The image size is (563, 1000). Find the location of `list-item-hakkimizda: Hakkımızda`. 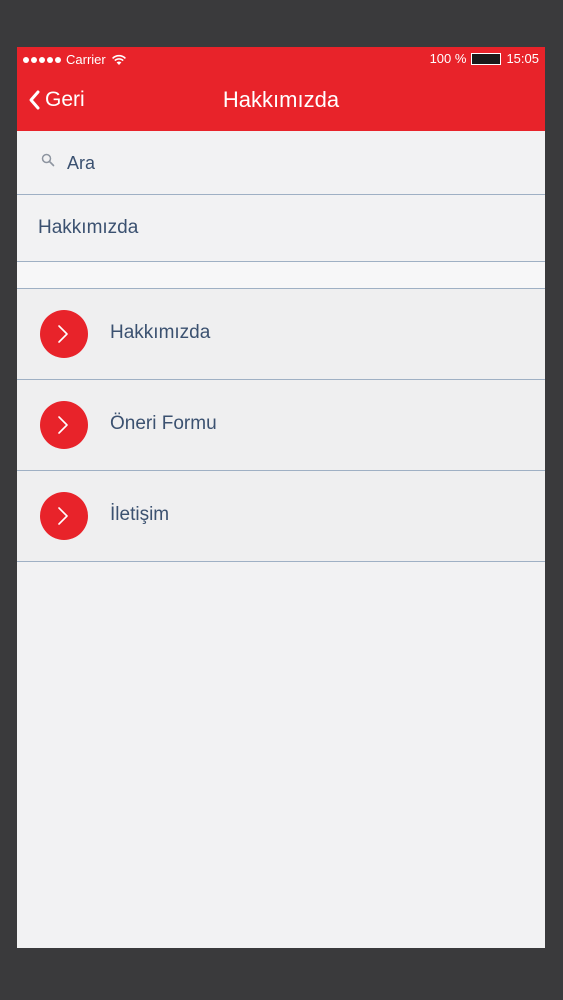

list-item-hakkimizda: Hakkımızda is located at coordinates (281, 334).